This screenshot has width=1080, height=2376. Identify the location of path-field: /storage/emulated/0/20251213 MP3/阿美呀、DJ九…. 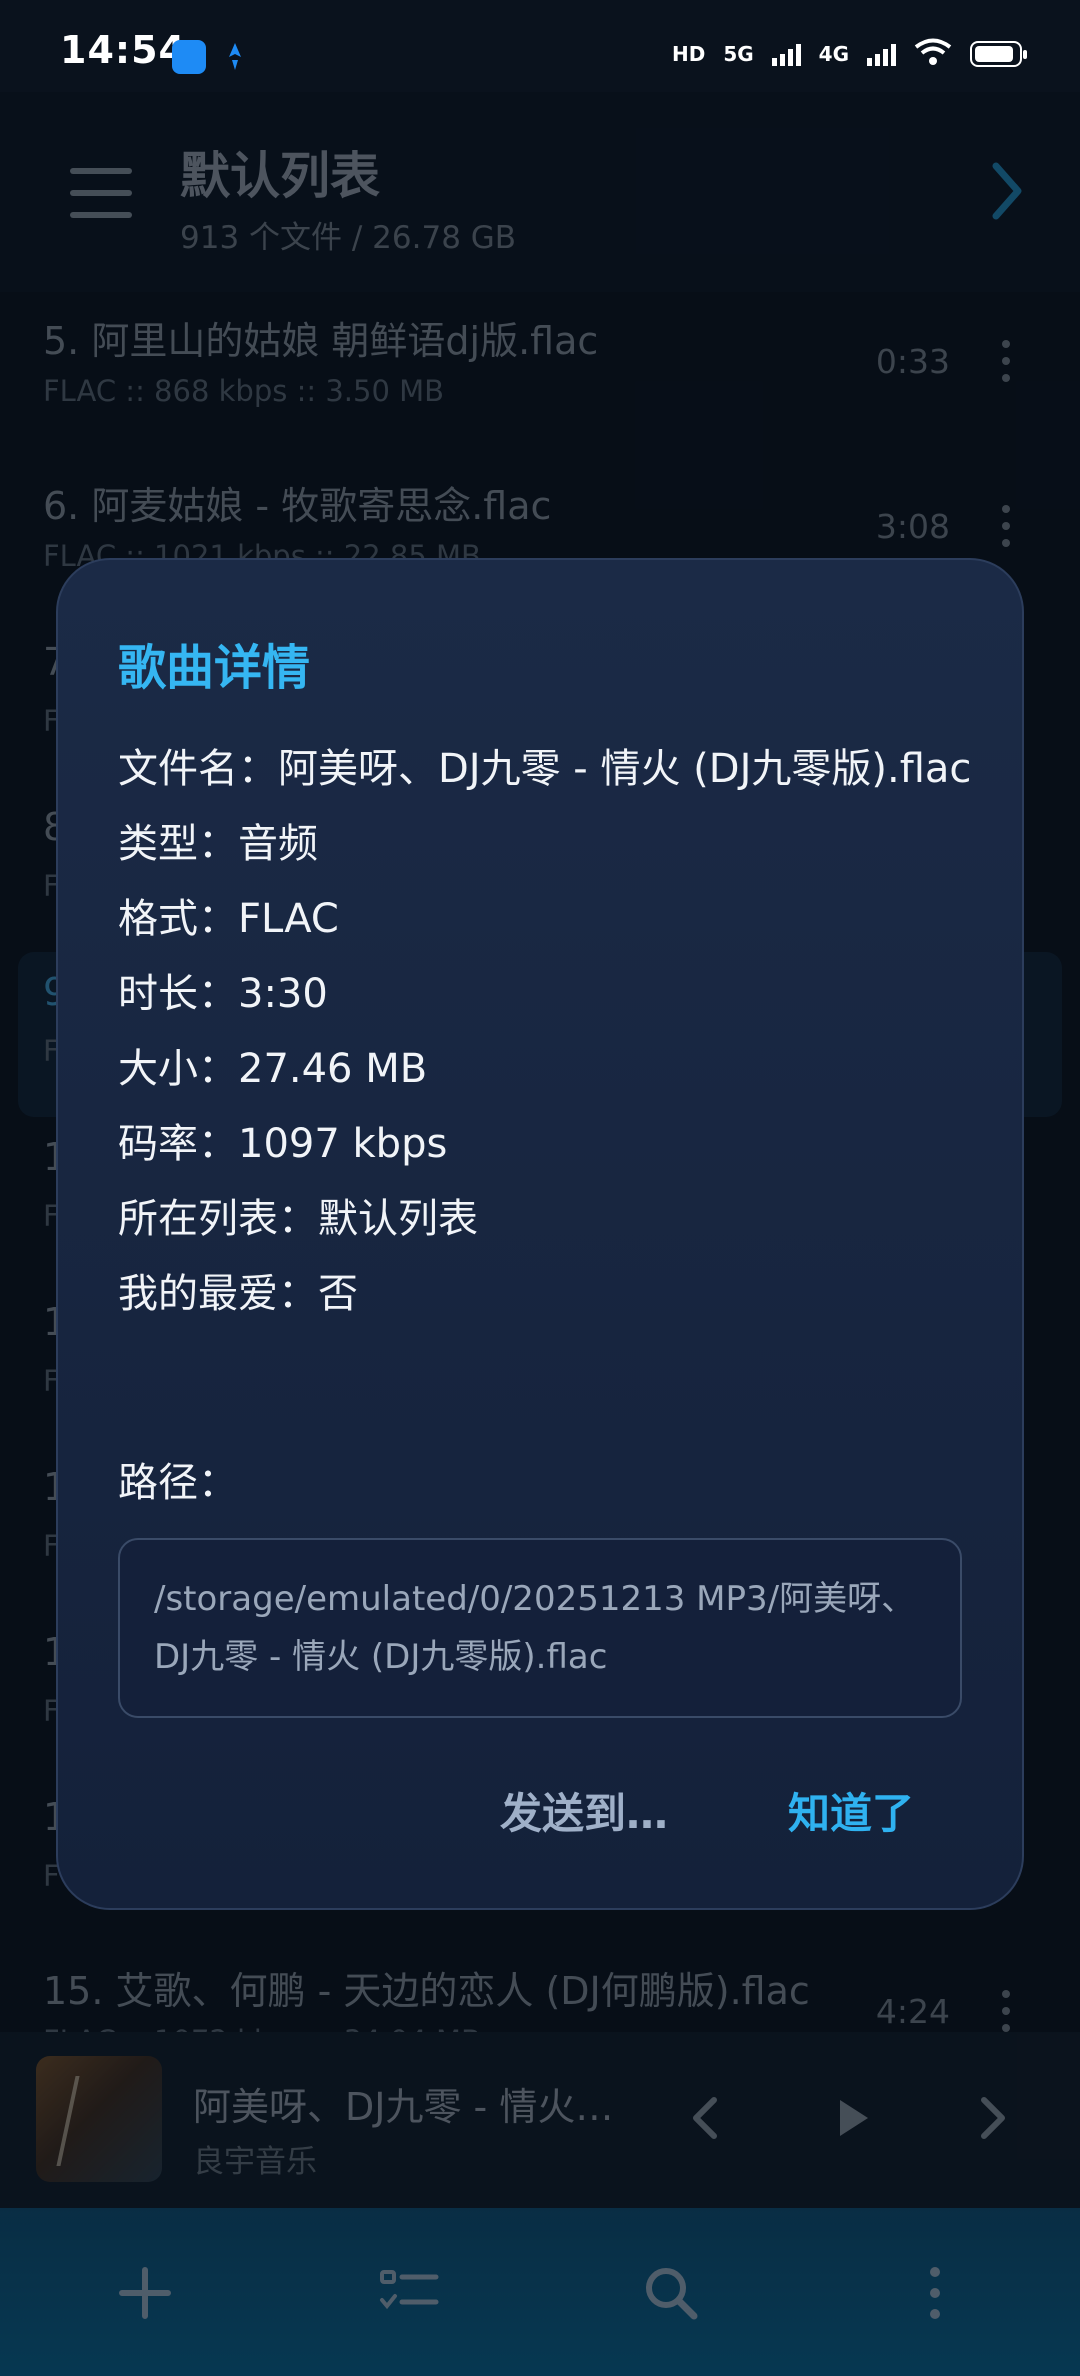
(540, 1628).